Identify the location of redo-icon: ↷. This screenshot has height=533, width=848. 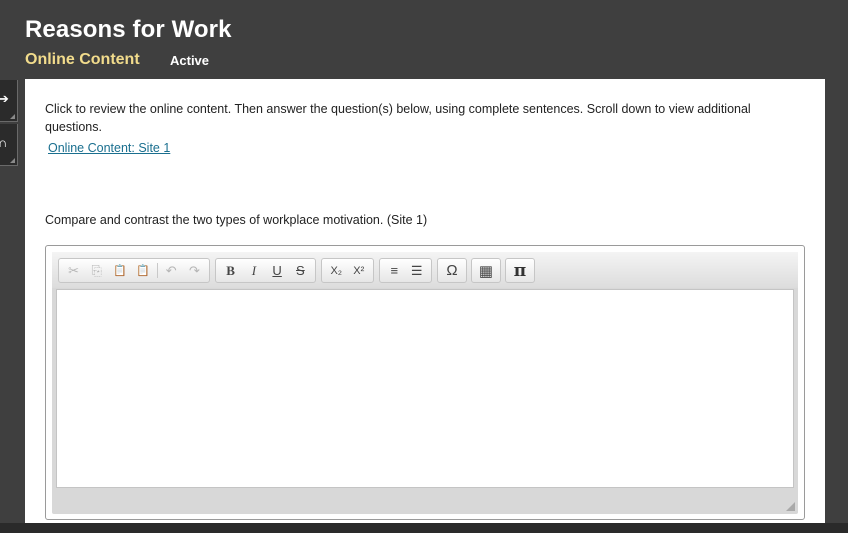
(194, 270).